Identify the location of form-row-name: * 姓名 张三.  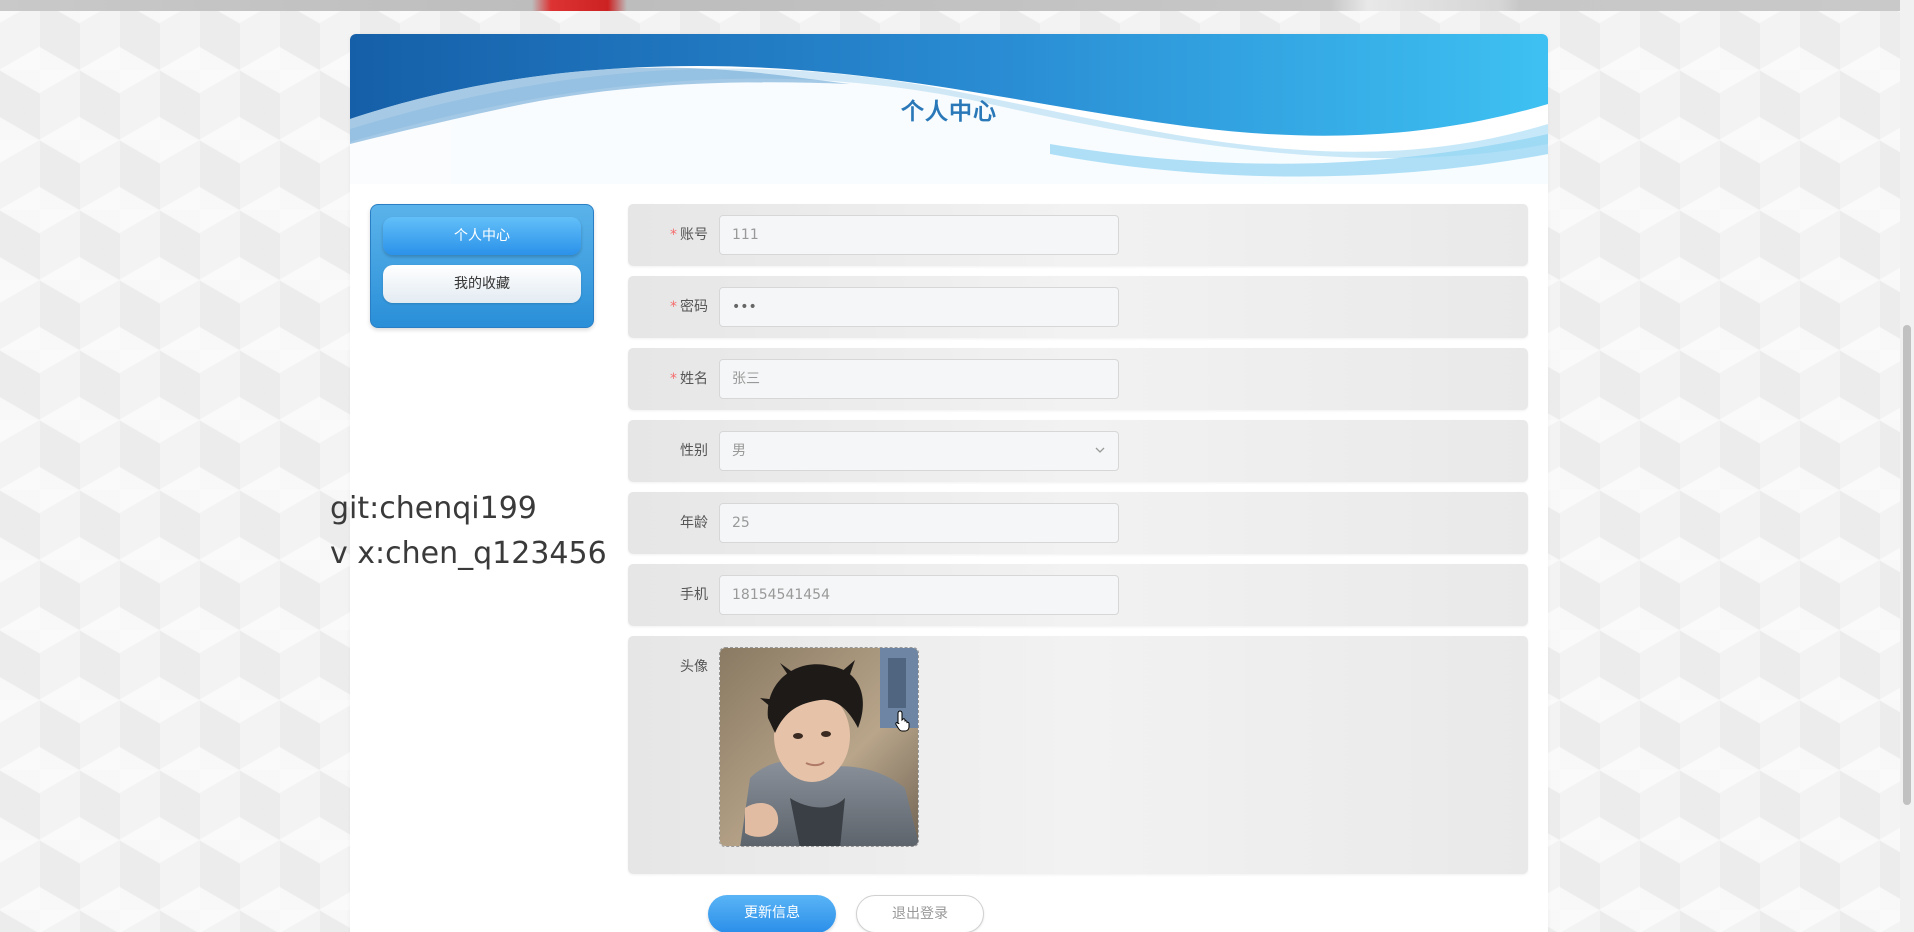
(1078, 379).